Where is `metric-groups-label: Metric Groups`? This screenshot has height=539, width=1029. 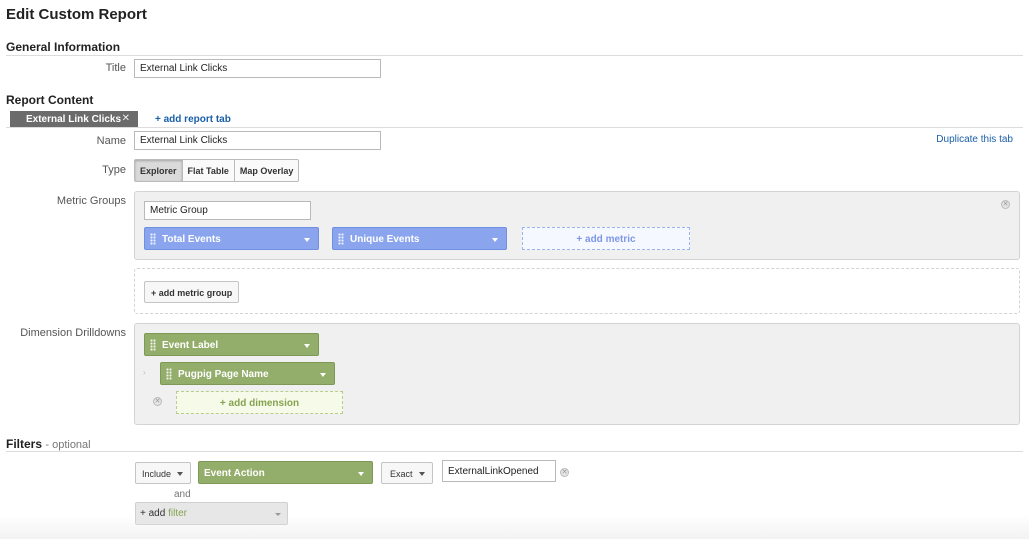
metric-groups-label: Metric Groups is located at coordinates (91, 201).